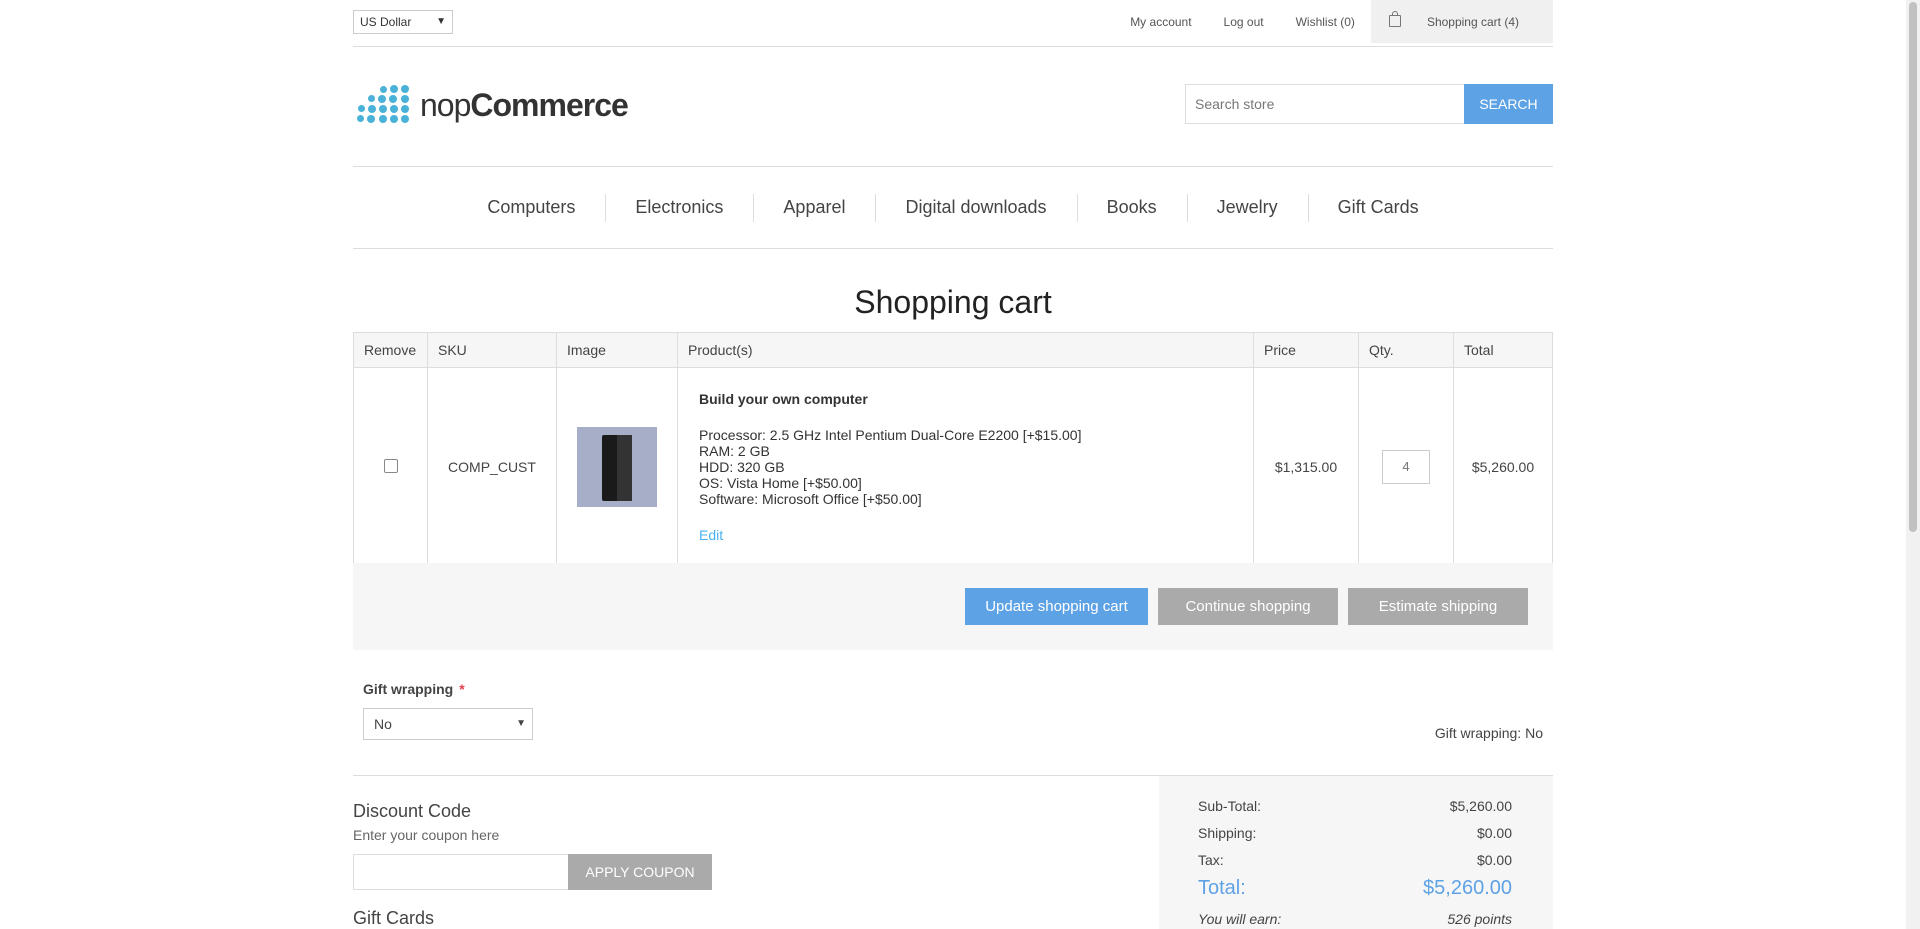  I want to click on column-total: Total, so click(1503, 350).